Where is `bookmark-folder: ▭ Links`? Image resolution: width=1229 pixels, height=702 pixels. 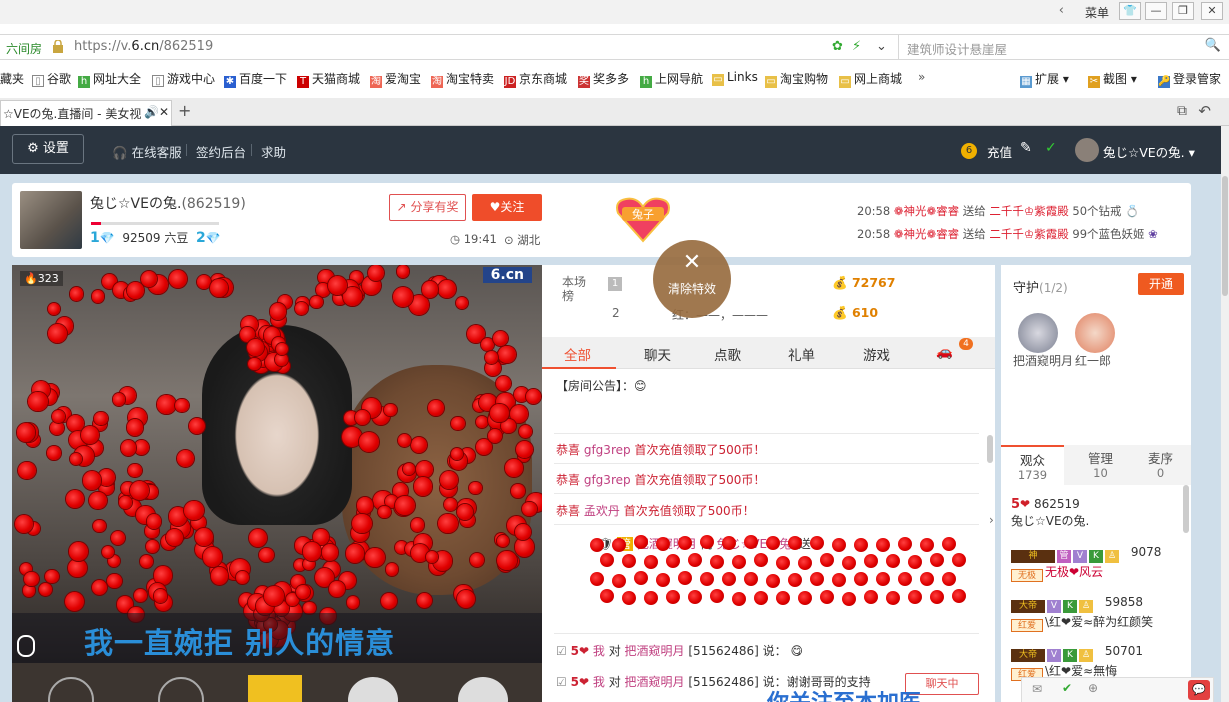
bookmark-folder: ▭ Links is located at coordinates (735, 78).